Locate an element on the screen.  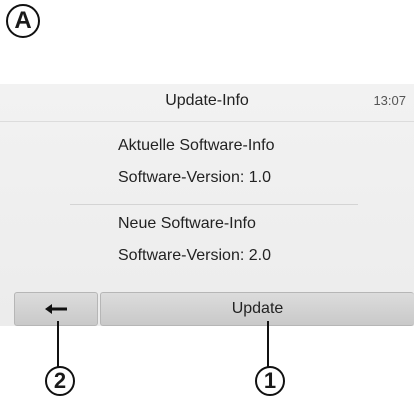
page-title: Update-Info is located at coordinates (207, 100).